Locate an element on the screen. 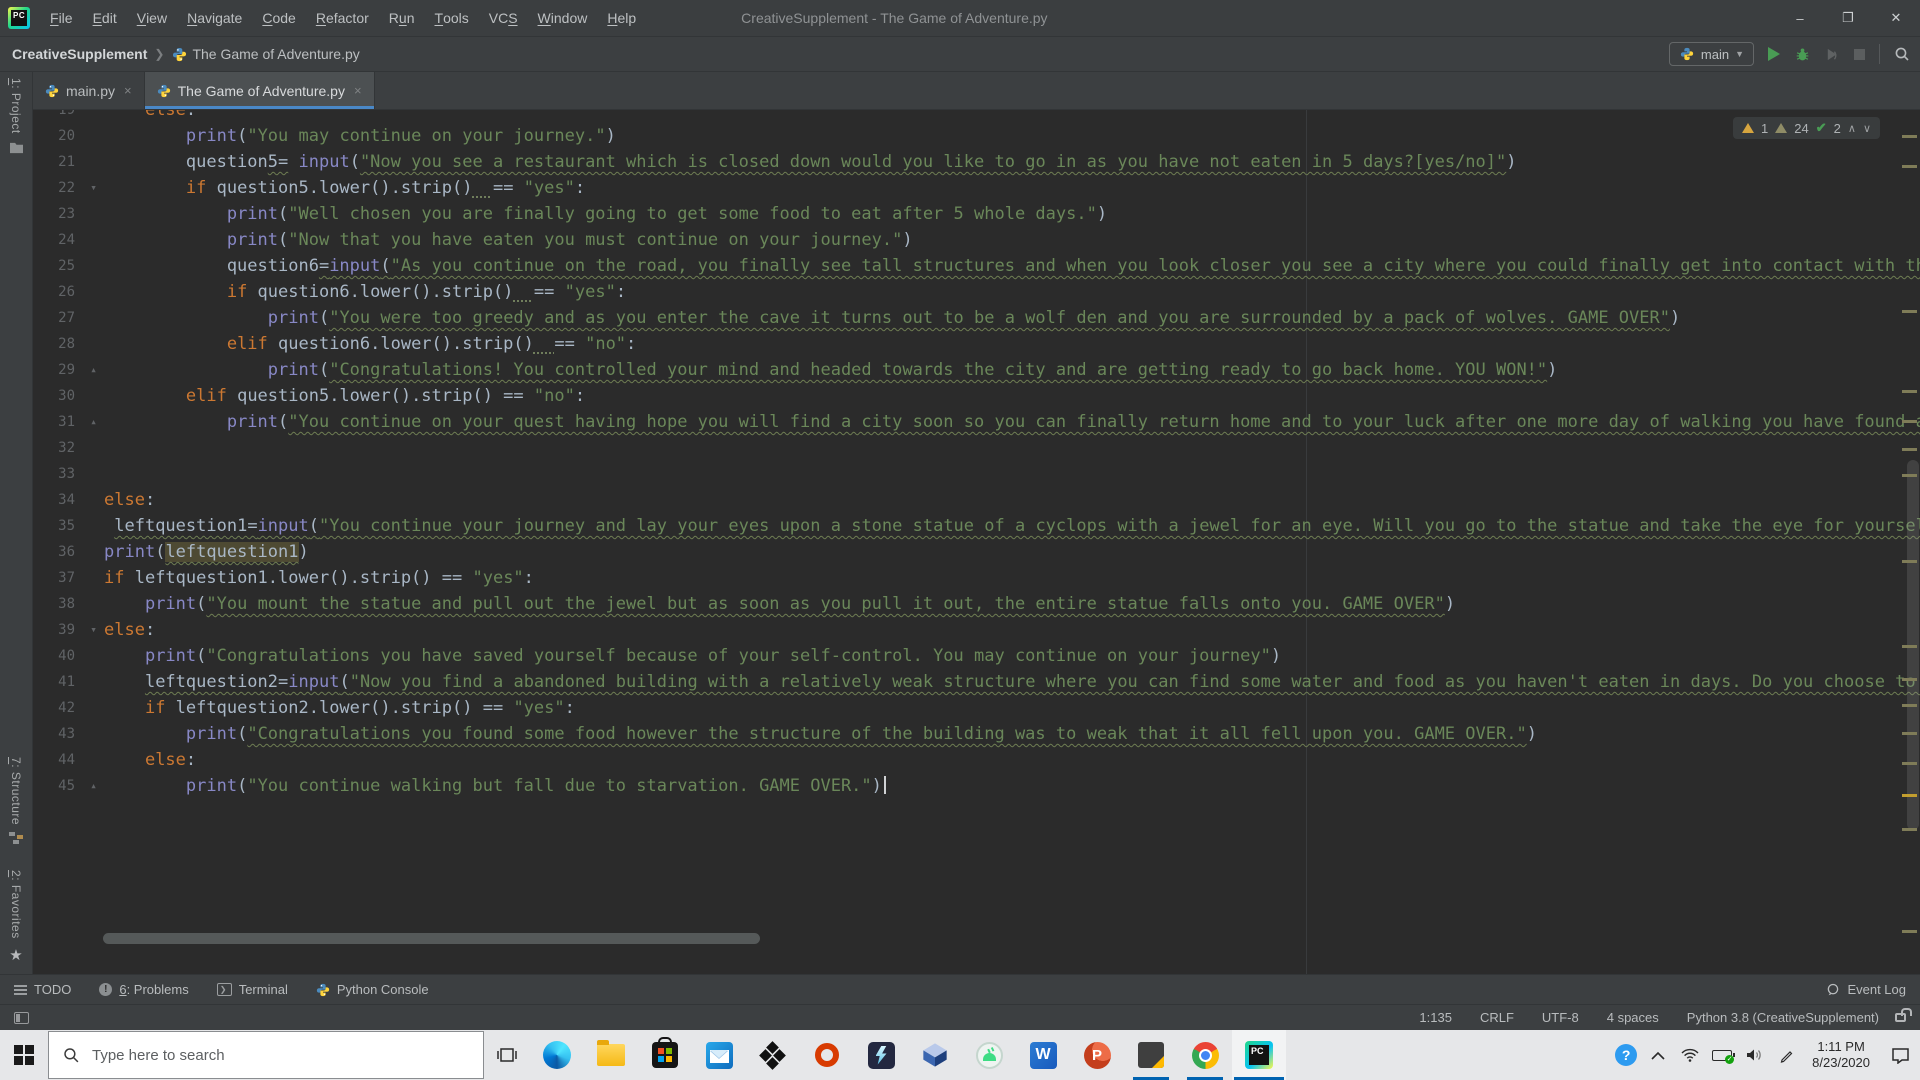 Image resolution: width=1920 pixels, height=1080 pixels. run-configuration-selector: main ▼ is located at coordinates (1711, 54).